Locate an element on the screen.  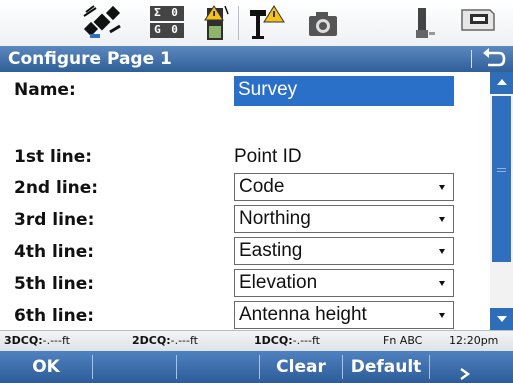
line5-selected-value: Elevation is located at coordinates (278, 282).